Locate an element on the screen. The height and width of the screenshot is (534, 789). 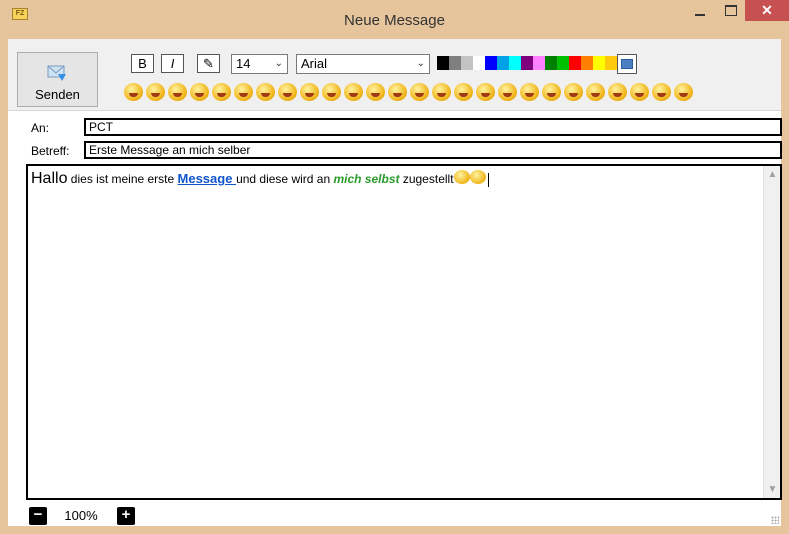
minimize-button is located at coordinates (700, 13).